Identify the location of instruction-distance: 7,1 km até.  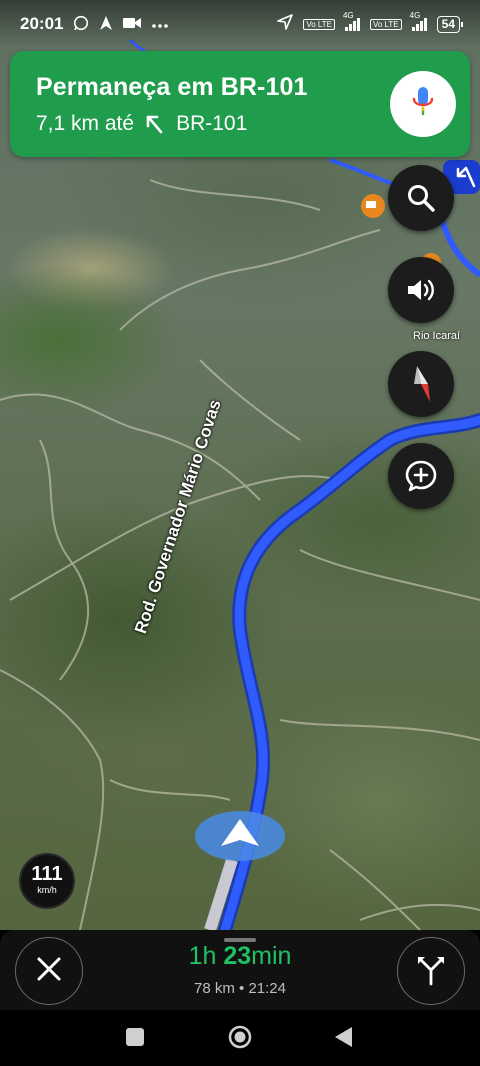
(85, 123).